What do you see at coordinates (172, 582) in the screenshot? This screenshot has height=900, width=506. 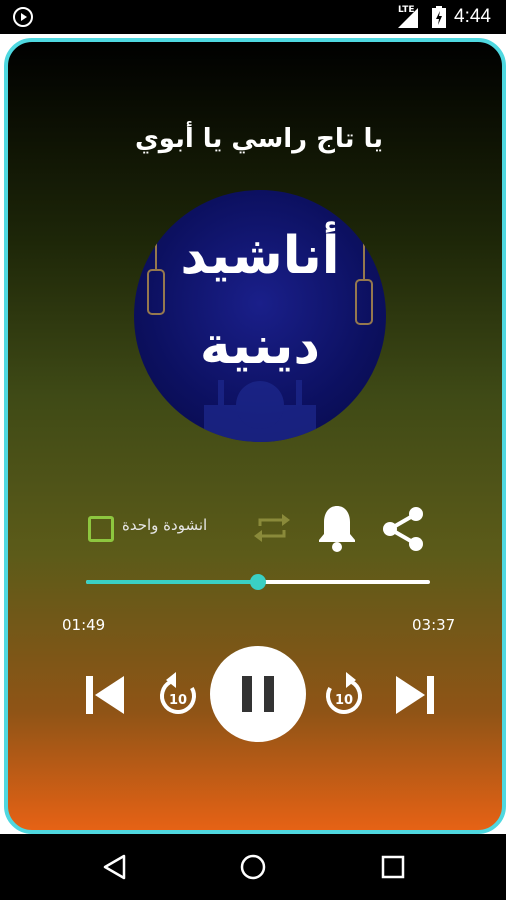 I see `seek-progress` at bounding box center [172, 582].